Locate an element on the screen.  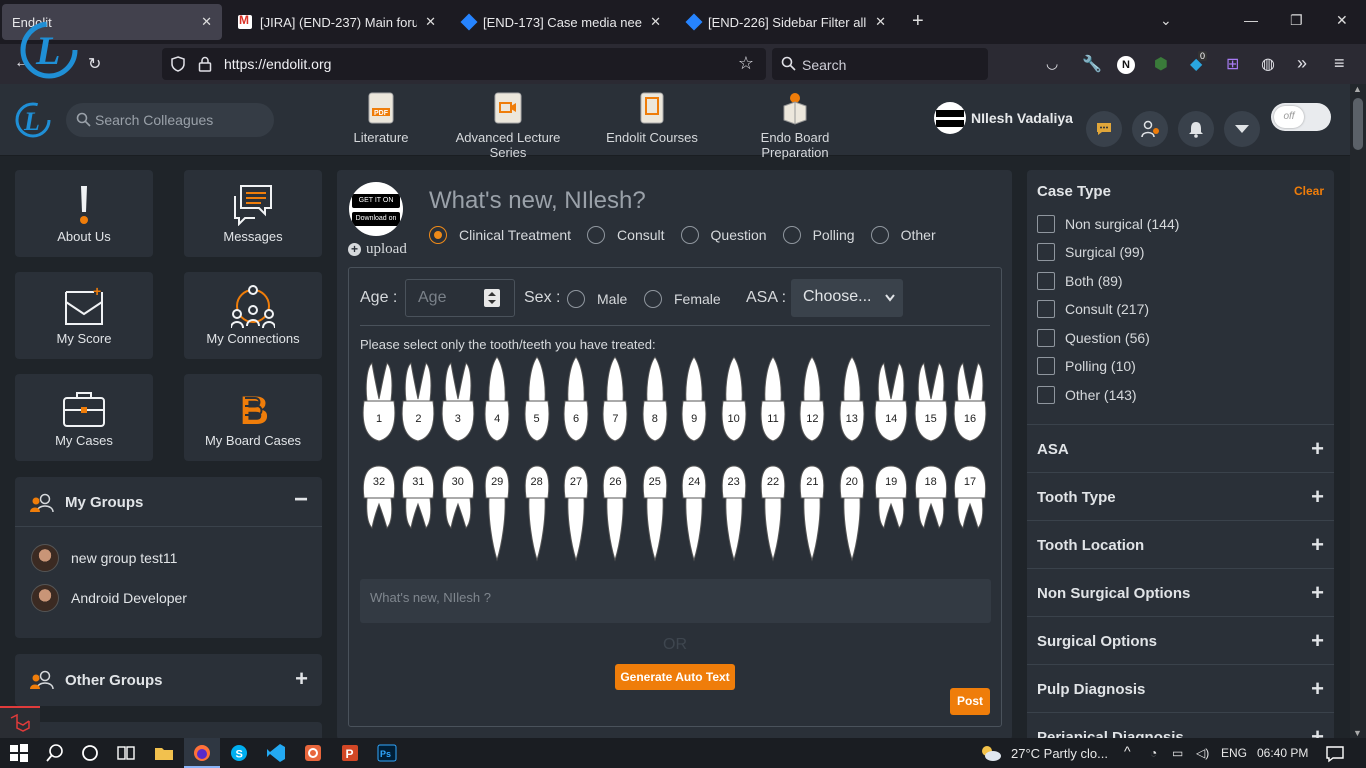
nav-advanced-lecture-series: Advanced Lecture Series is located at coordinates (508, 126).